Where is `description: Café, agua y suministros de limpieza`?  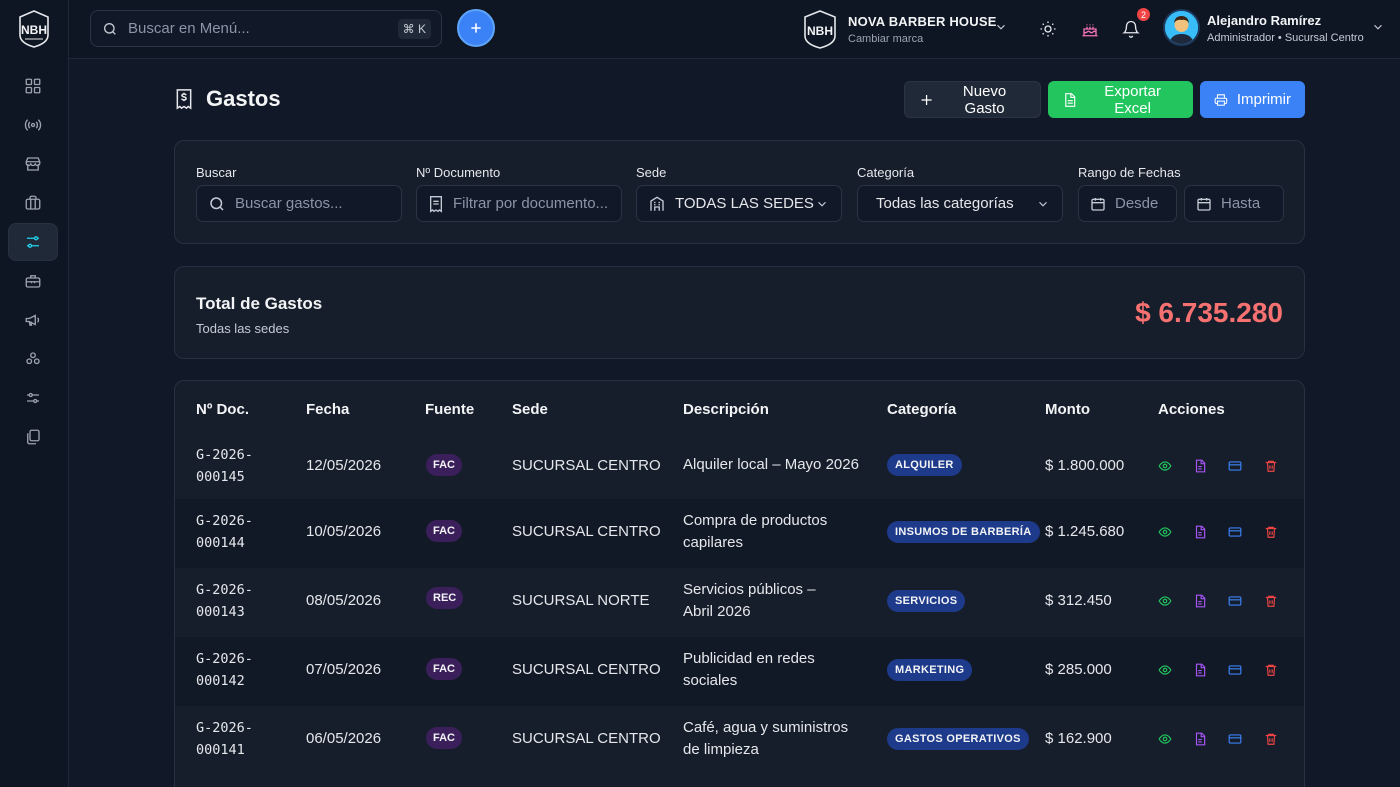
description: Café, agua y suministros de limpieza is located at coordinates (766, 738).